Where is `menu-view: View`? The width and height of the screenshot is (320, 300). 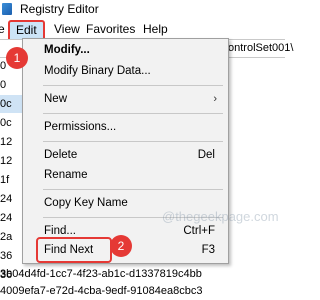 menu-view: View is located at coordinates (67, 29).